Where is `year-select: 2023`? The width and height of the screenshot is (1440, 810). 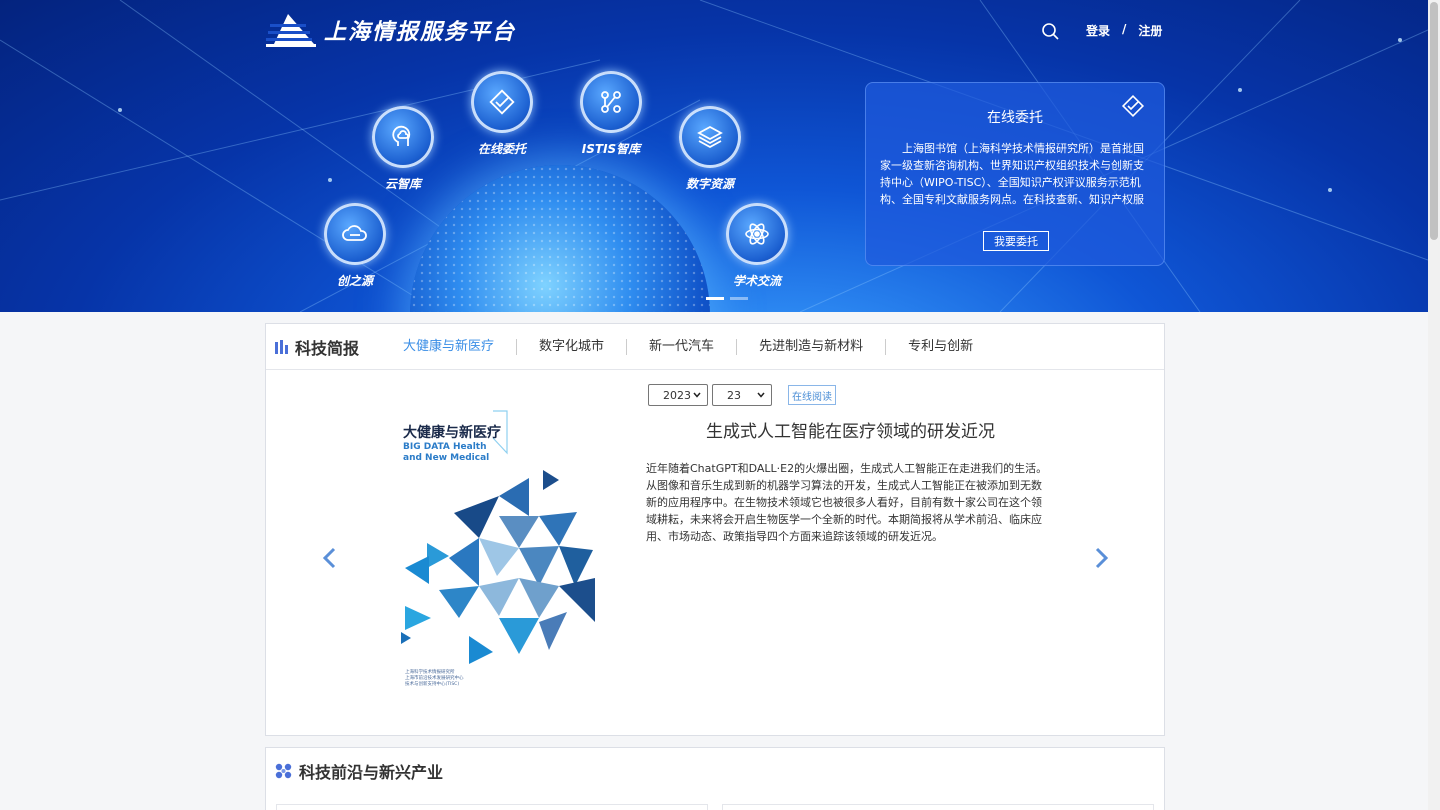 year-select: 2023 is located at coordinates (678, 395).